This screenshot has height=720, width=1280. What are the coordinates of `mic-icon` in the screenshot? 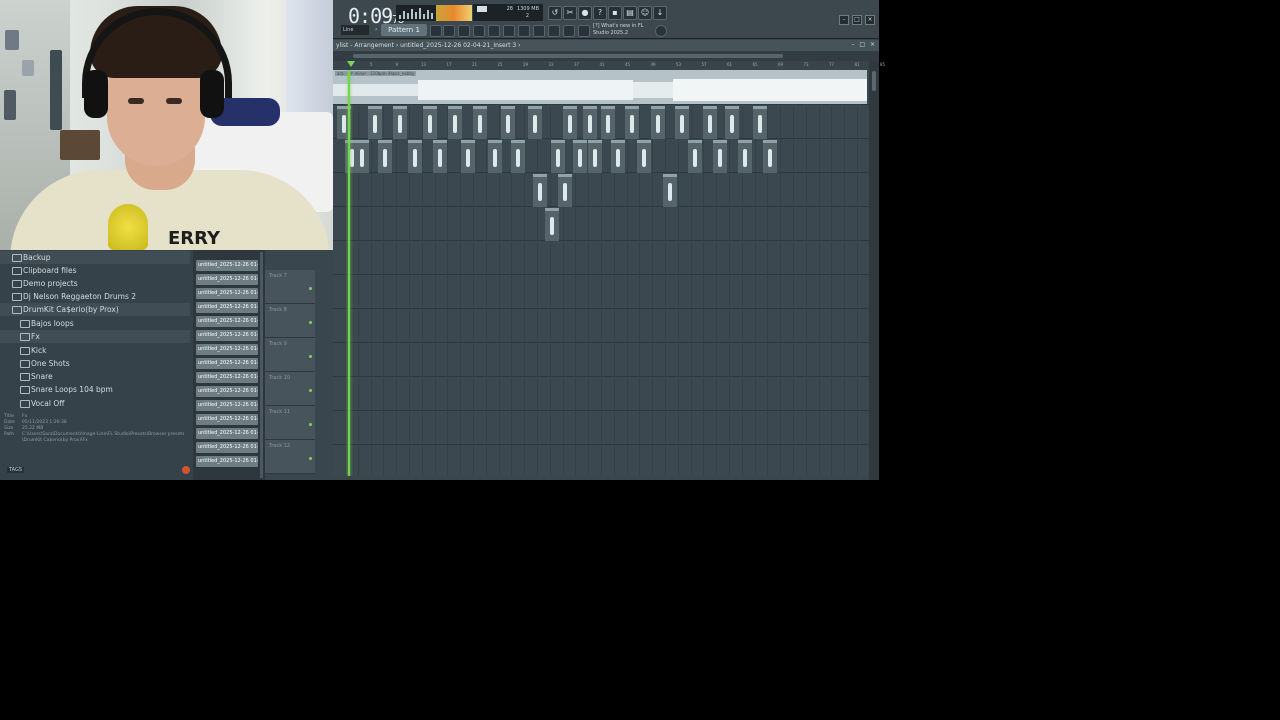 It's located at (539, 31).